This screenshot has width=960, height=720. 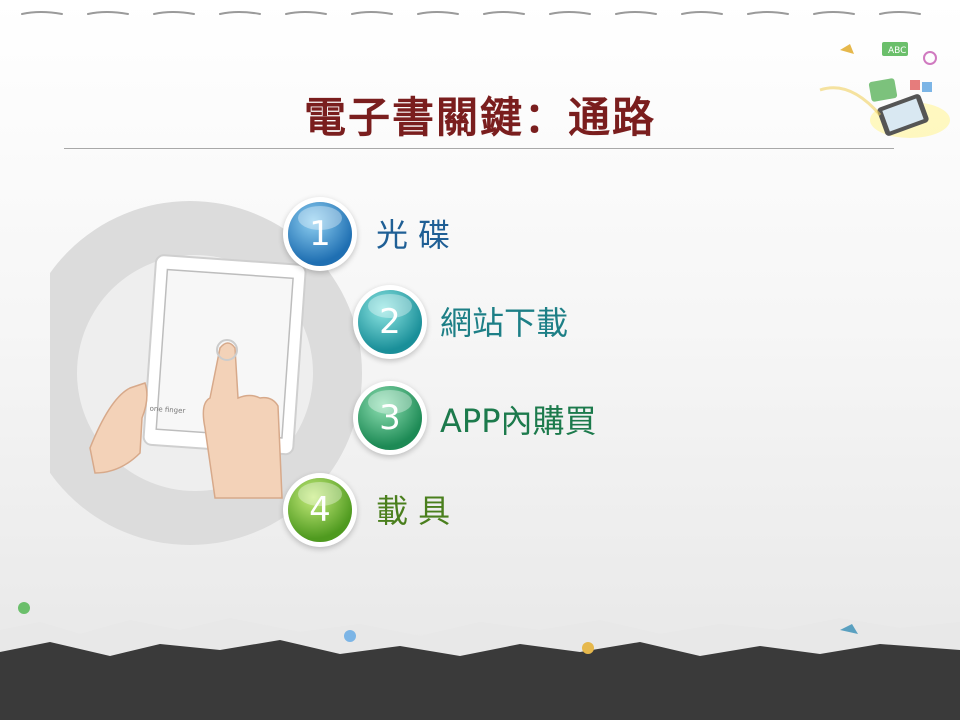 I want to click on item-3-number: 3, so click(x=390, y=418).